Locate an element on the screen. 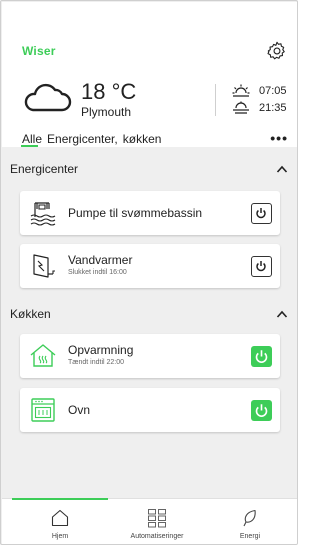 This screenshot has height=545, width=320. wiser-logo: Wiser is located at coordinates (39, 51).